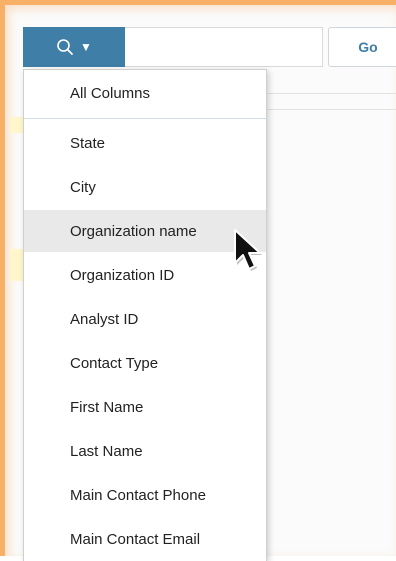 This screenshot has height=561, width=396. Describe the element at coordinates (145, 539) in the screenshot. I see `dropdown-item-main-contact-email: Main Contact Email` at that location.